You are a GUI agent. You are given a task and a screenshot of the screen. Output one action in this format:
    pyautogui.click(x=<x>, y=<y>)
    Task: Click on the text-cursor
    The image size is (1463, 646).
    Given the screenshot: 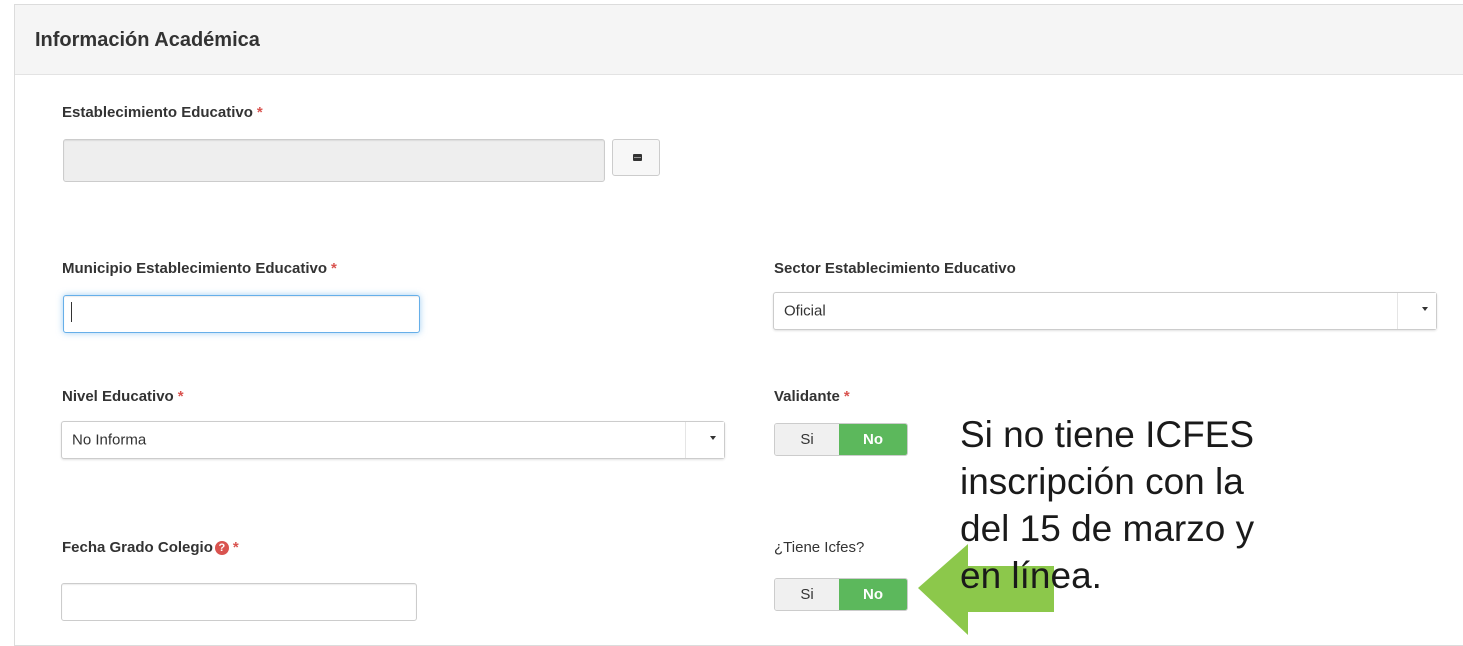 What is the action you would take?
    pyautogui.click(x=71, y=312)
    